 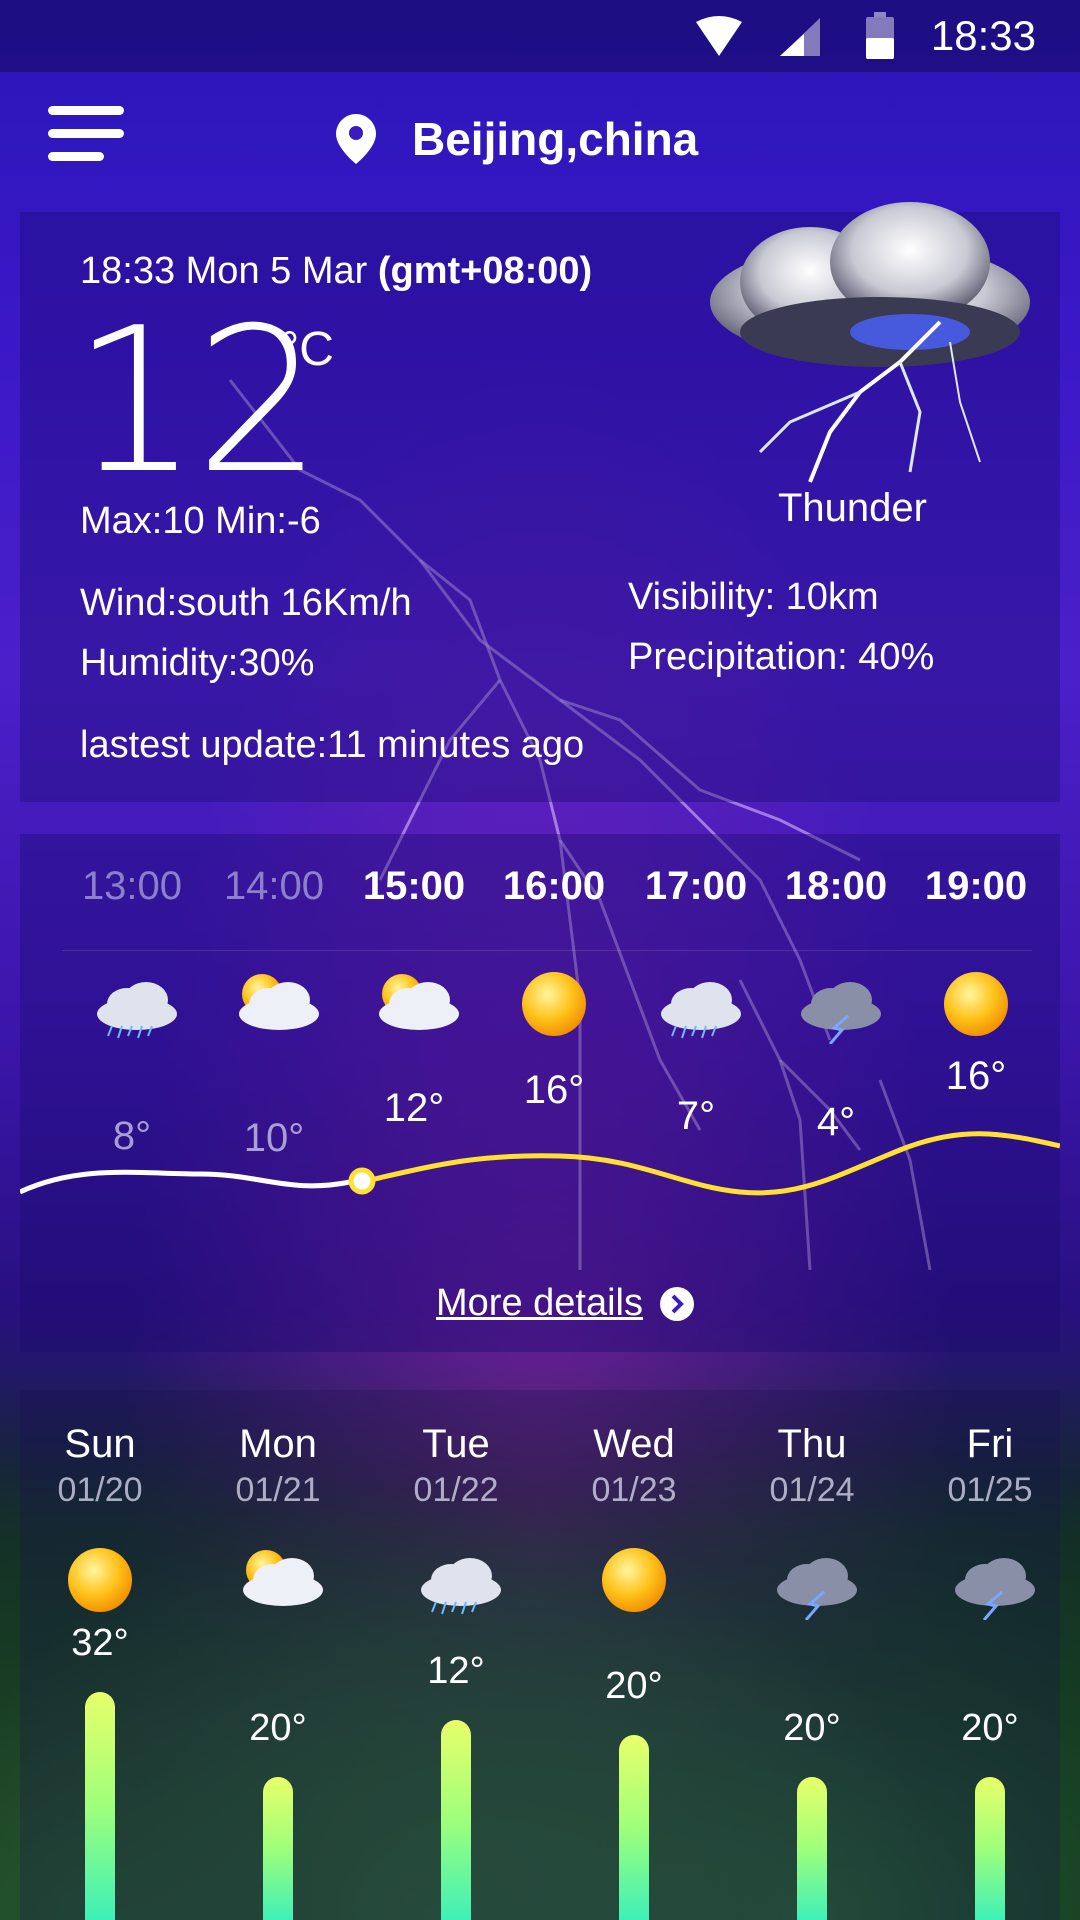 I want to click on day-name: Mon, so click(x=278, y=1444).